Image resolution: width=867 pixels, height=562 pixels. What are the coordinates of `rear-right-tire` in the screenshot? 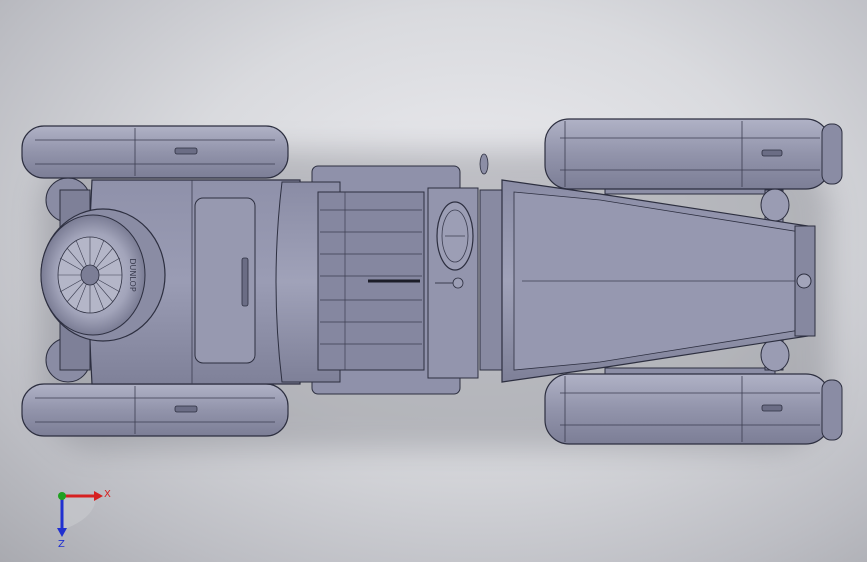 It's located at (155, 410).